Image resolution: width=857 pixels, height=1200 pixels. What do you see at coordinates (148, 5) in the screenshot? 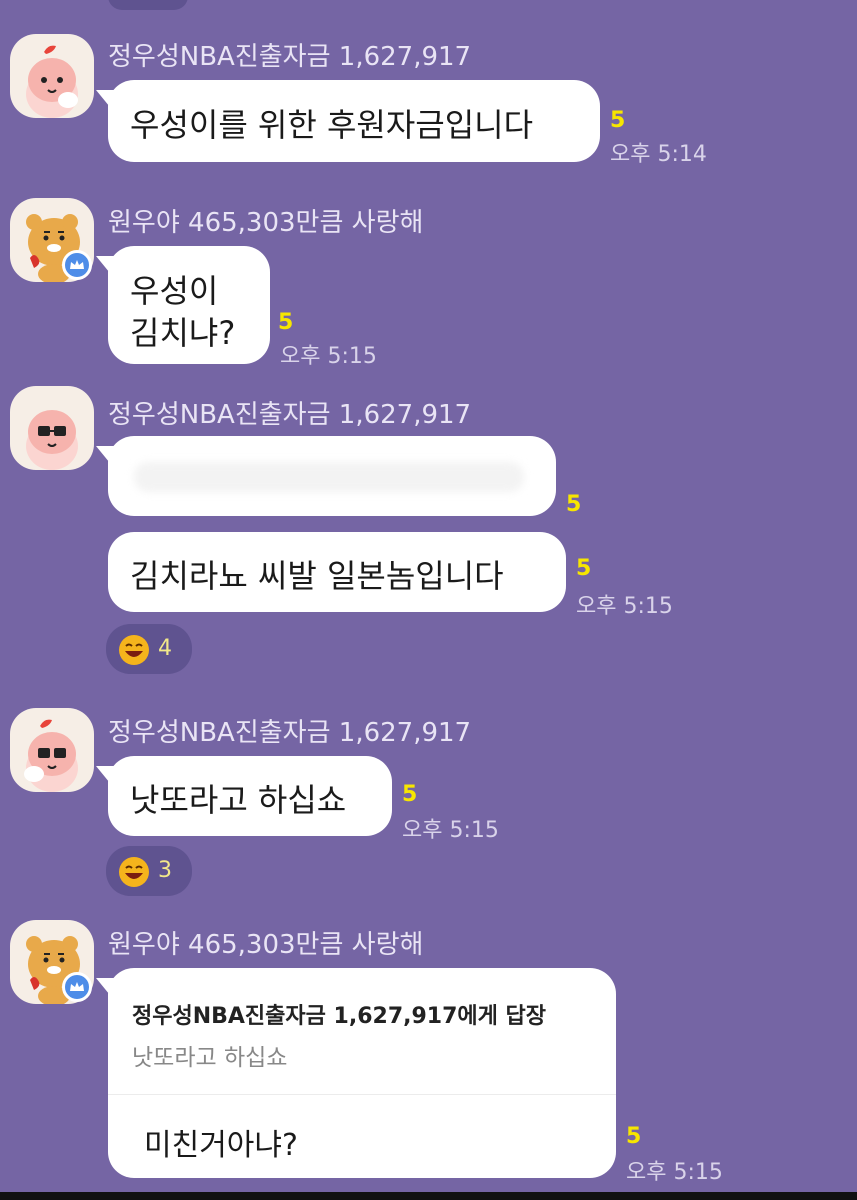
I see `prev-reaction-chip` at bounding box center [148, 5].